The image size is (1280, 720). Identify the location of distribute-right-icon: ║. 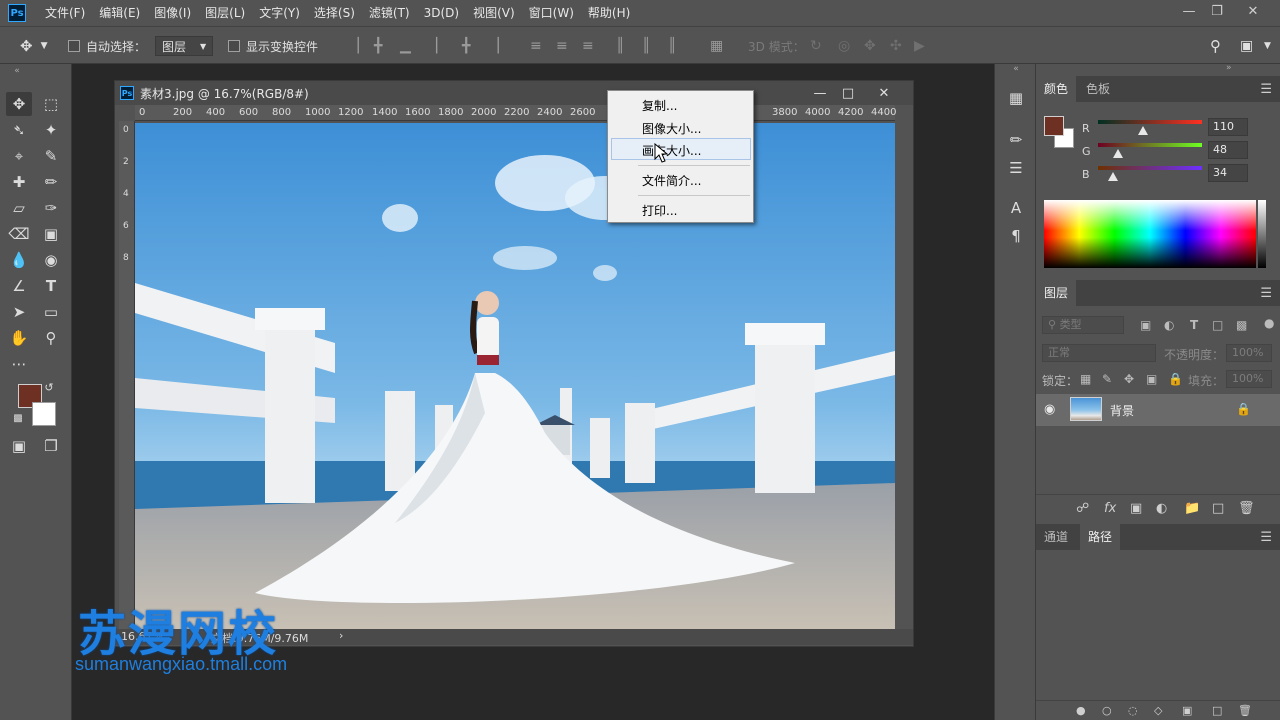
(672, 46).